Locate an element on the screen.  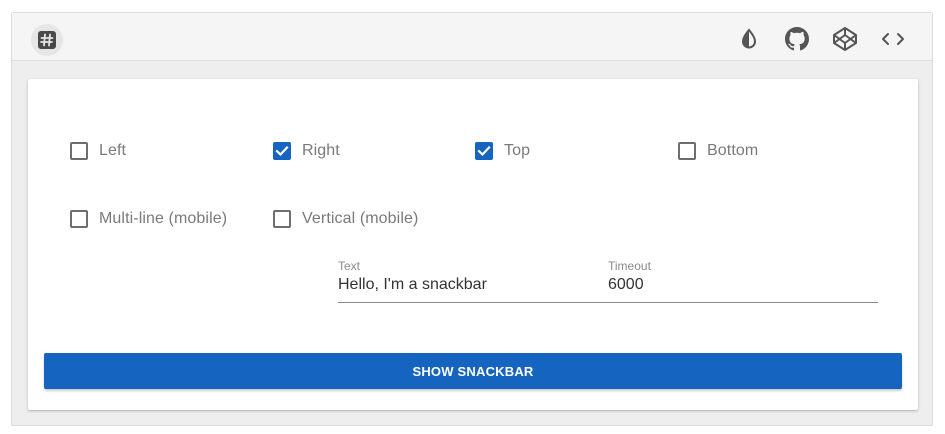
code-icon is located at coordinates (893, 39).